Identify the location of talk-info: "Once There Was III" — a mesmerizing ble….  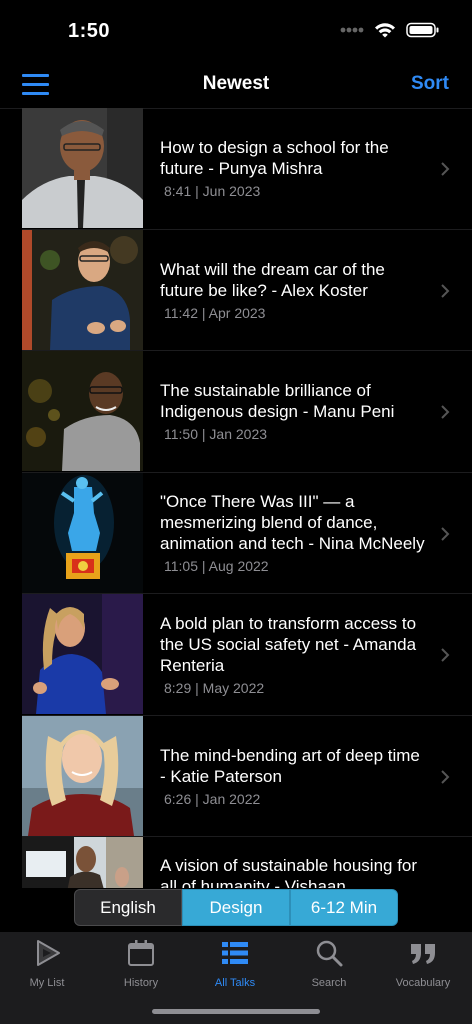
(295, 533).